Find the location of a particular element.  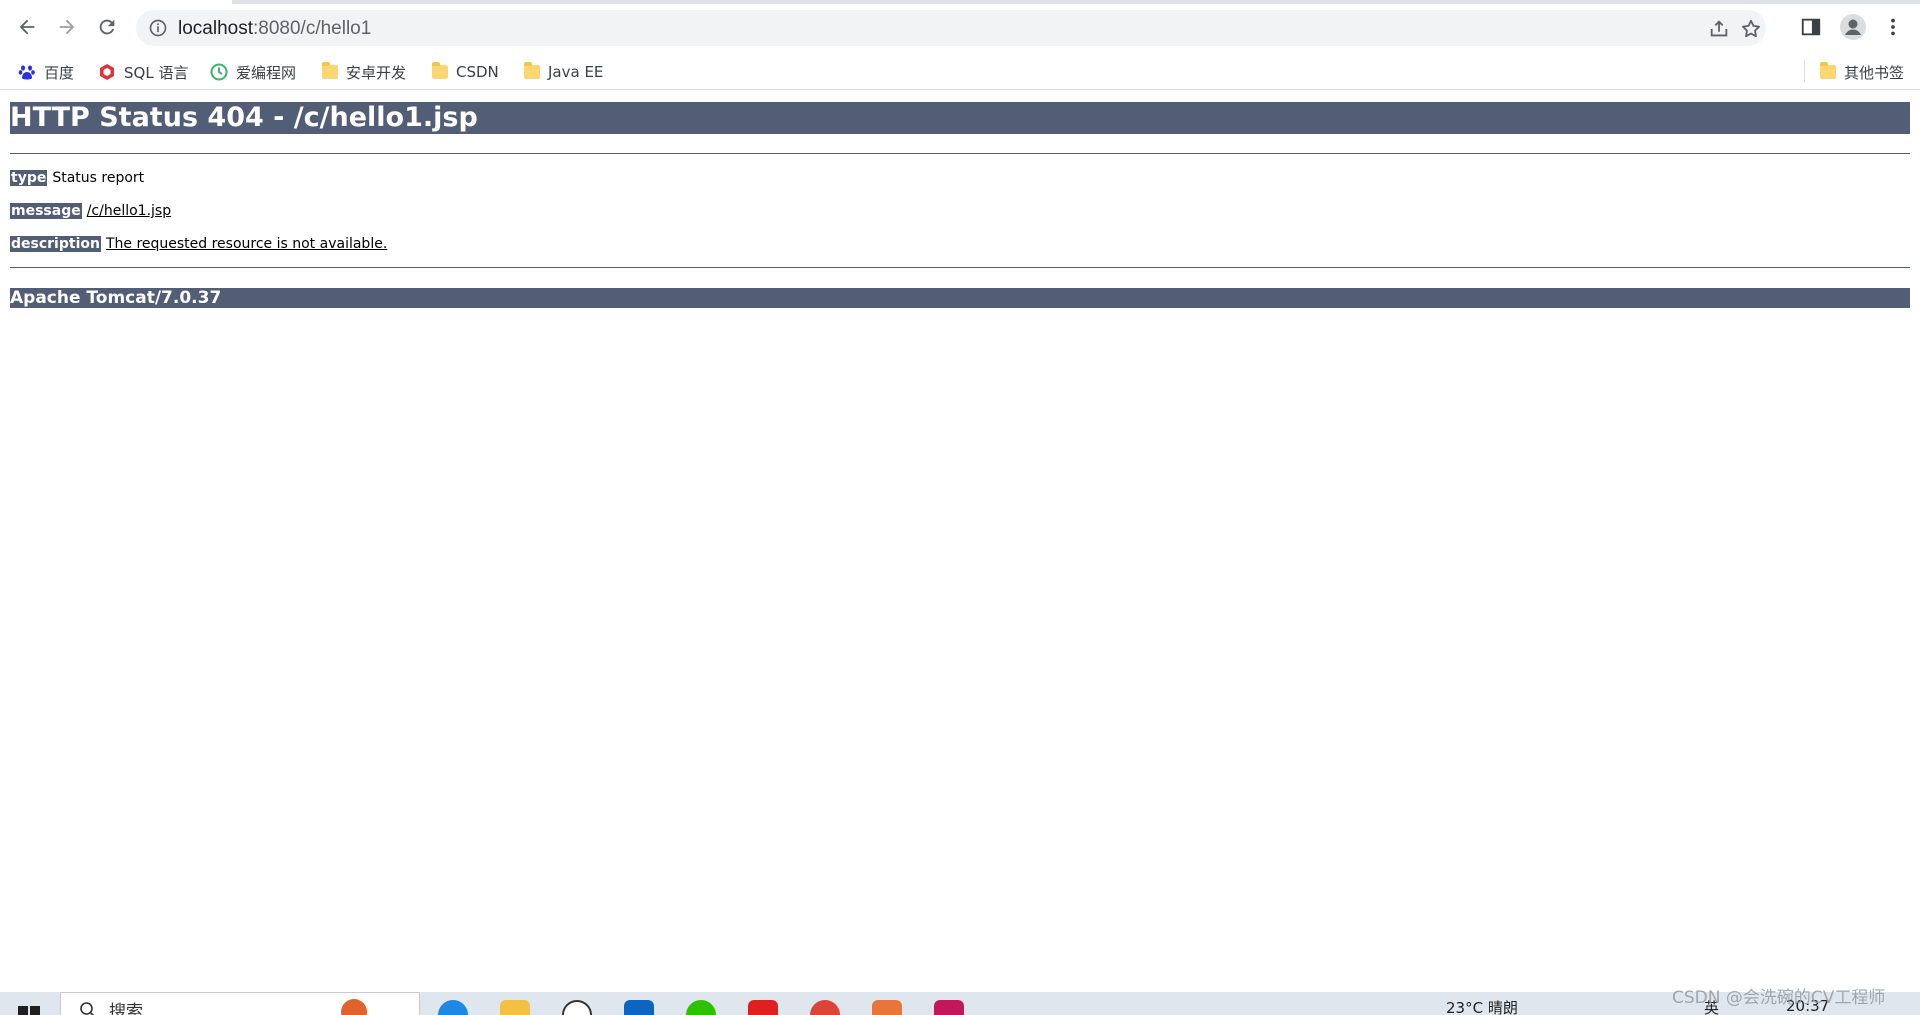

clock-circle-icon is located at coordinates (219, 72).